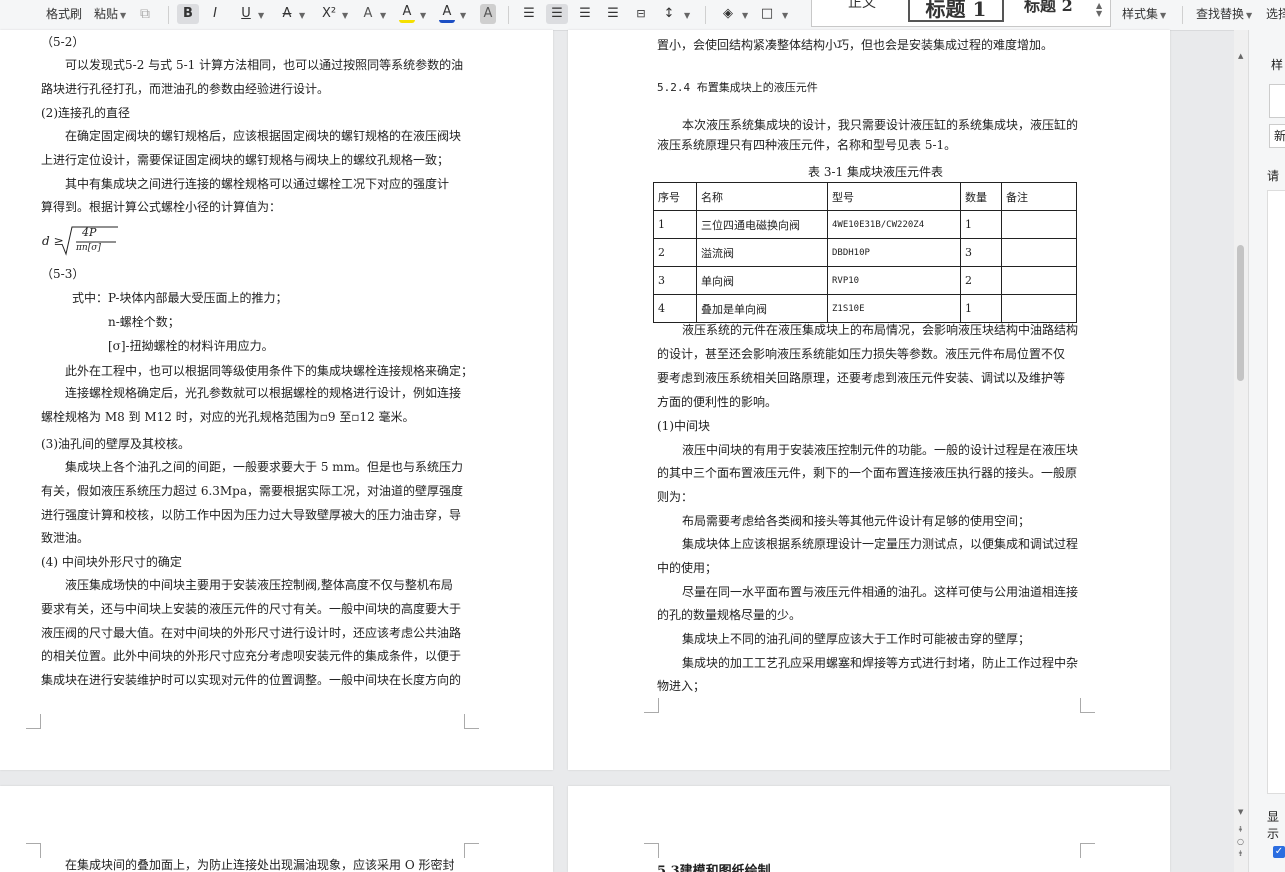 The image size is (1285, 872). What do you see at coordinates (488, 14) in the screenshot?
I see `char-shading-button: A` at bounding box center [488, 14].